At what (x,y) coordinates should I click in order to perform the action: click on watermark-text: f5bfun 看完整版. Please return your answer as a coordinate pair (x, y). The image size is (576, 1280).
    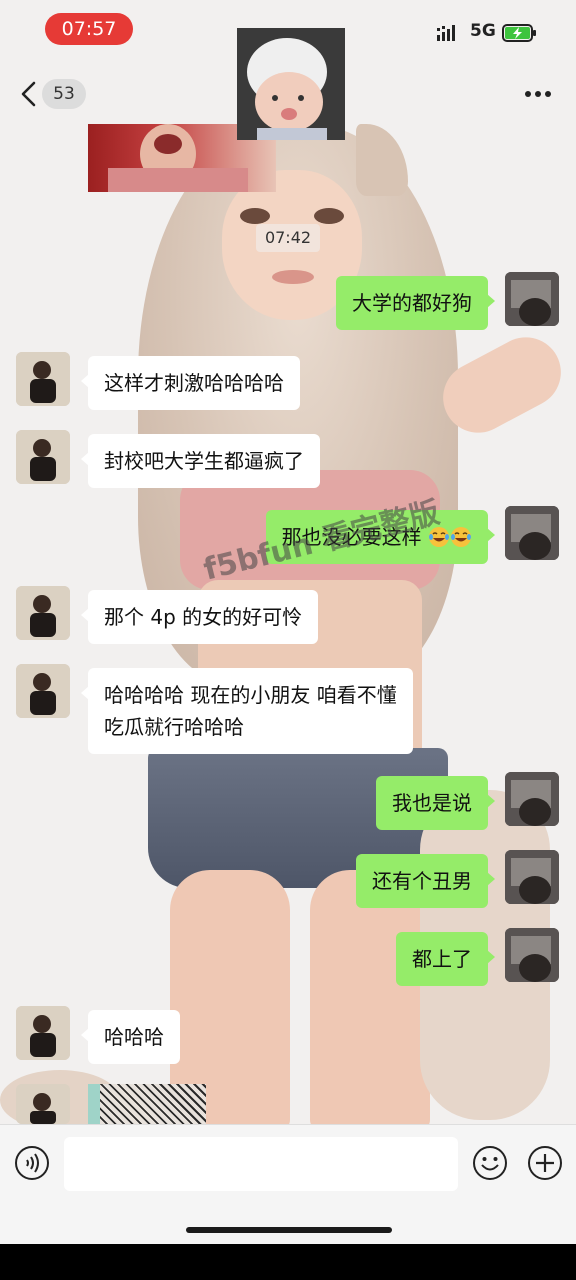
    Looking at the image, I should click on (322, 541).